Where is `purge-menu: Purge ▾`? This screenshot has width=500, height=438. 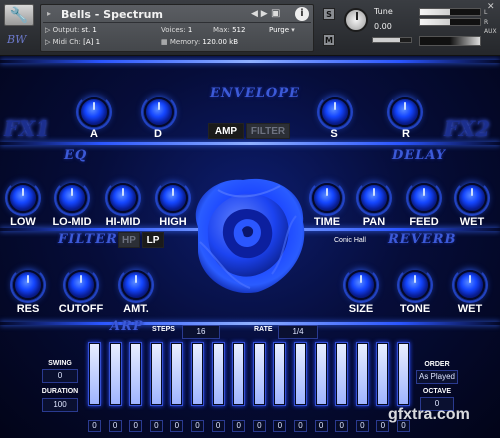 purge-menu: Purge ▾ is located at coordinates (282, 30).